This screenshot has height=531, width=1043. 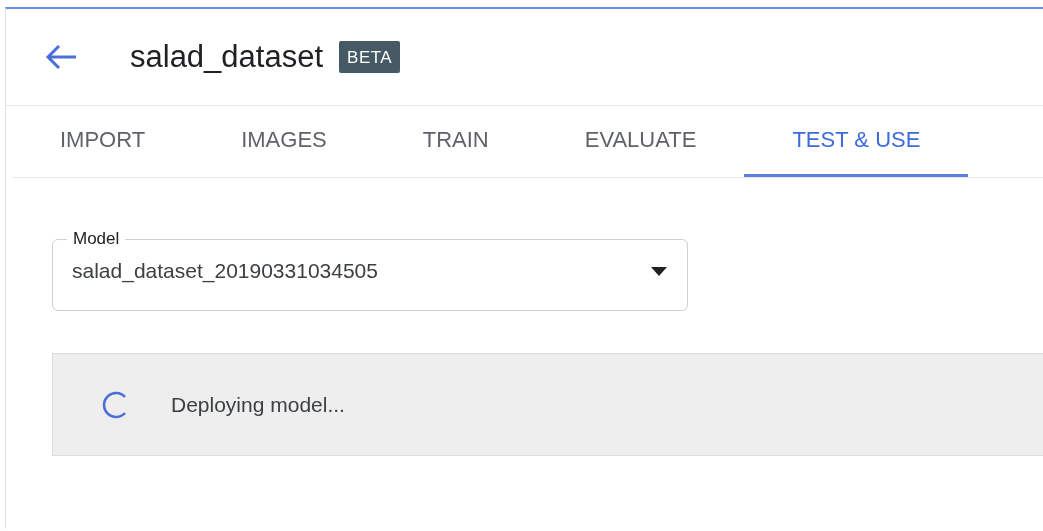 What do you see at coordinates (61, 57) in the screenshot?
I see `back-arrow-icon` at bounding box center [61, 57].